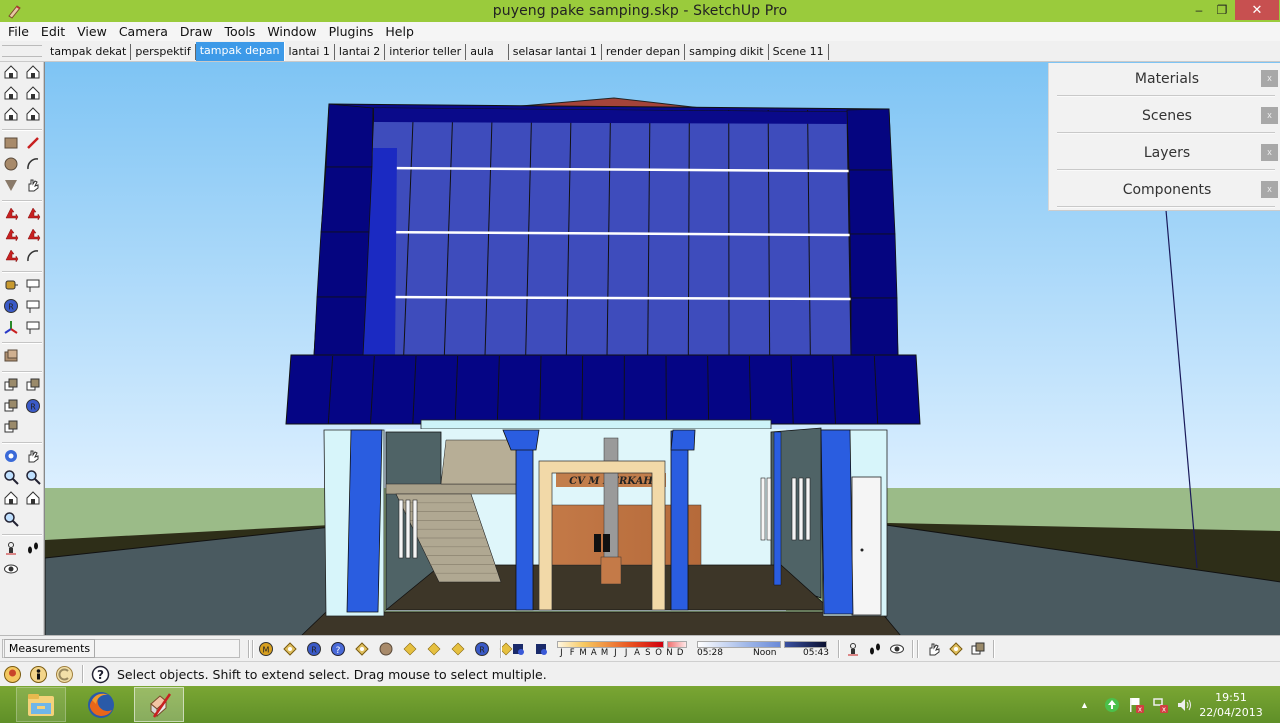 The width and height of the screenshot is (1280, 723). What do you see at coordinates (33, 456) in the screenshot?
I see `pan-icon` at bounding box center [33, 456].